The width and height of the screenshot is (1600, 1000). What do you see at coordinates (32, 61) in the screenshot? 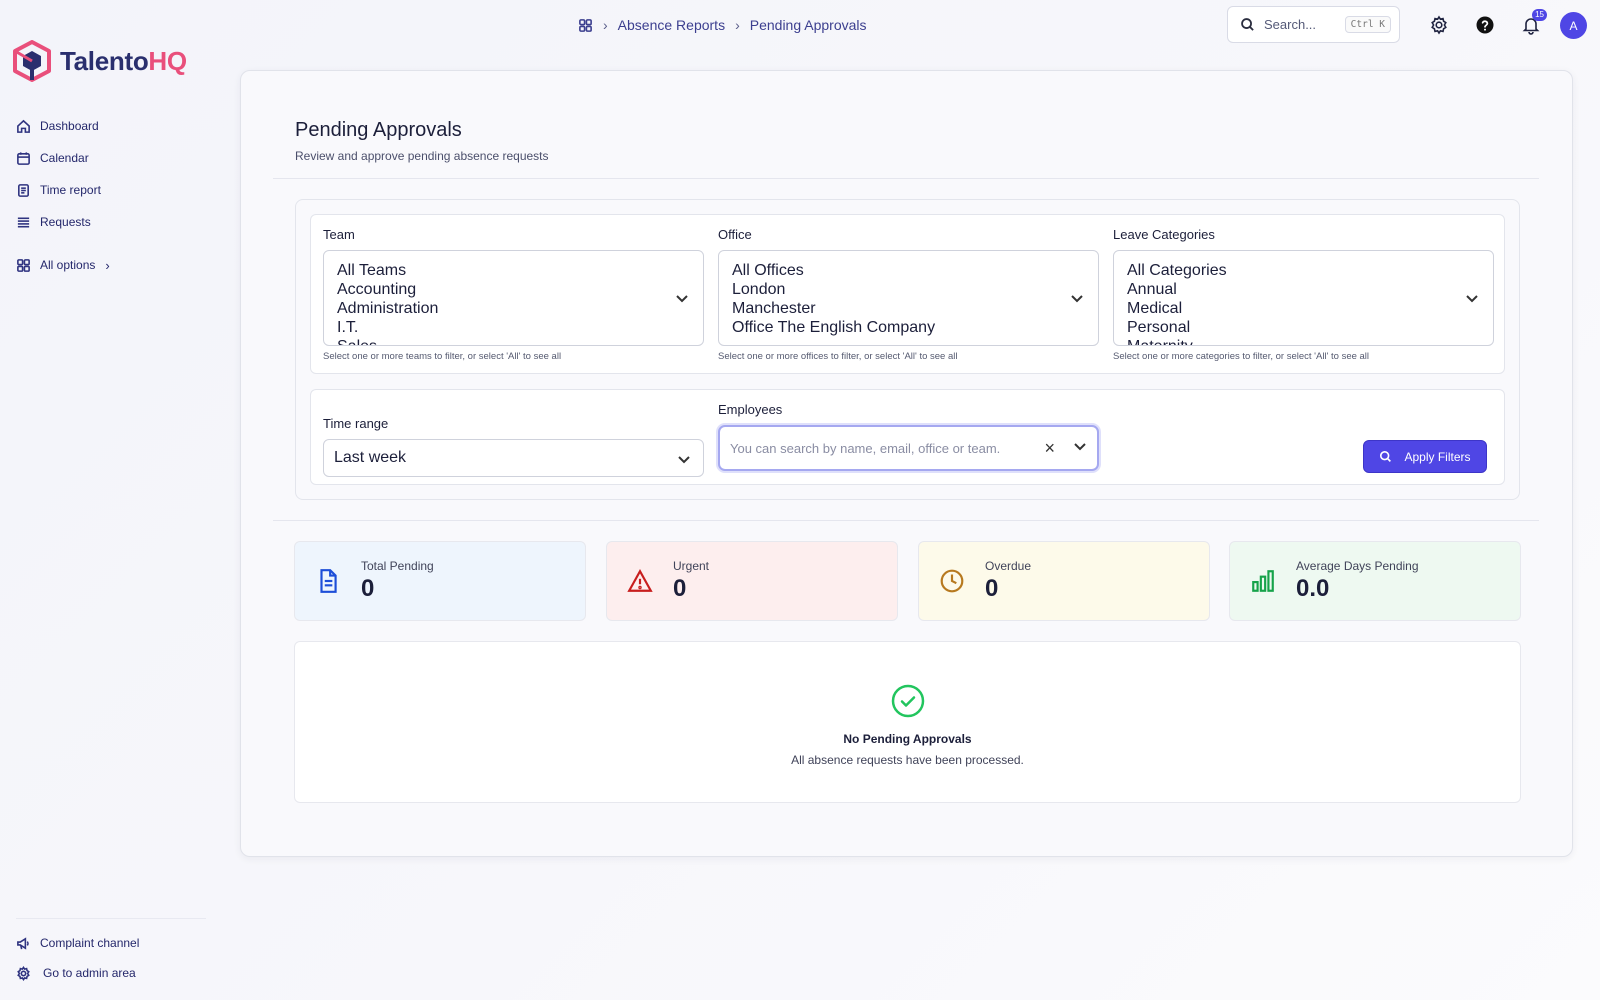
I see `logo-cube-icon` at bounding box center [32, 61].